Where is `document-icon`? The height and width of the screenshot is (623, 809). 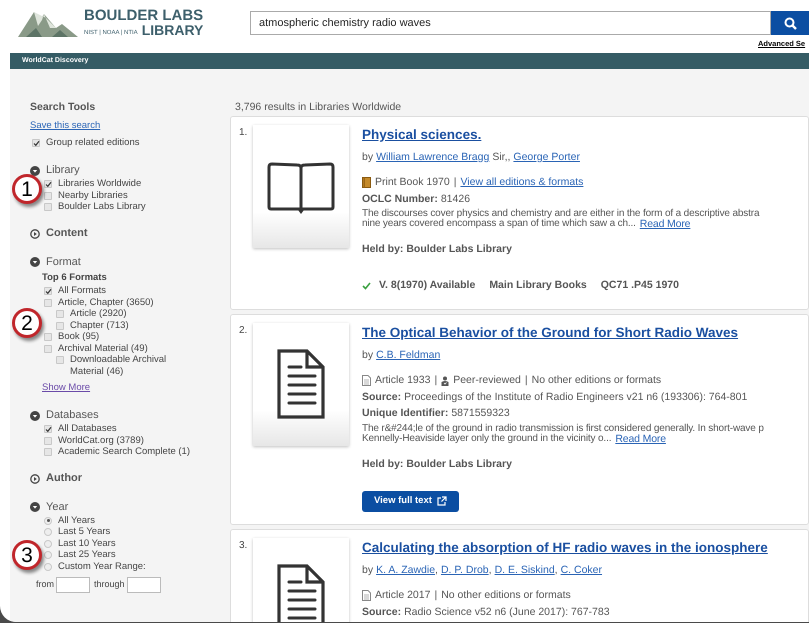 document-icon is located at coordinates (301, 593).